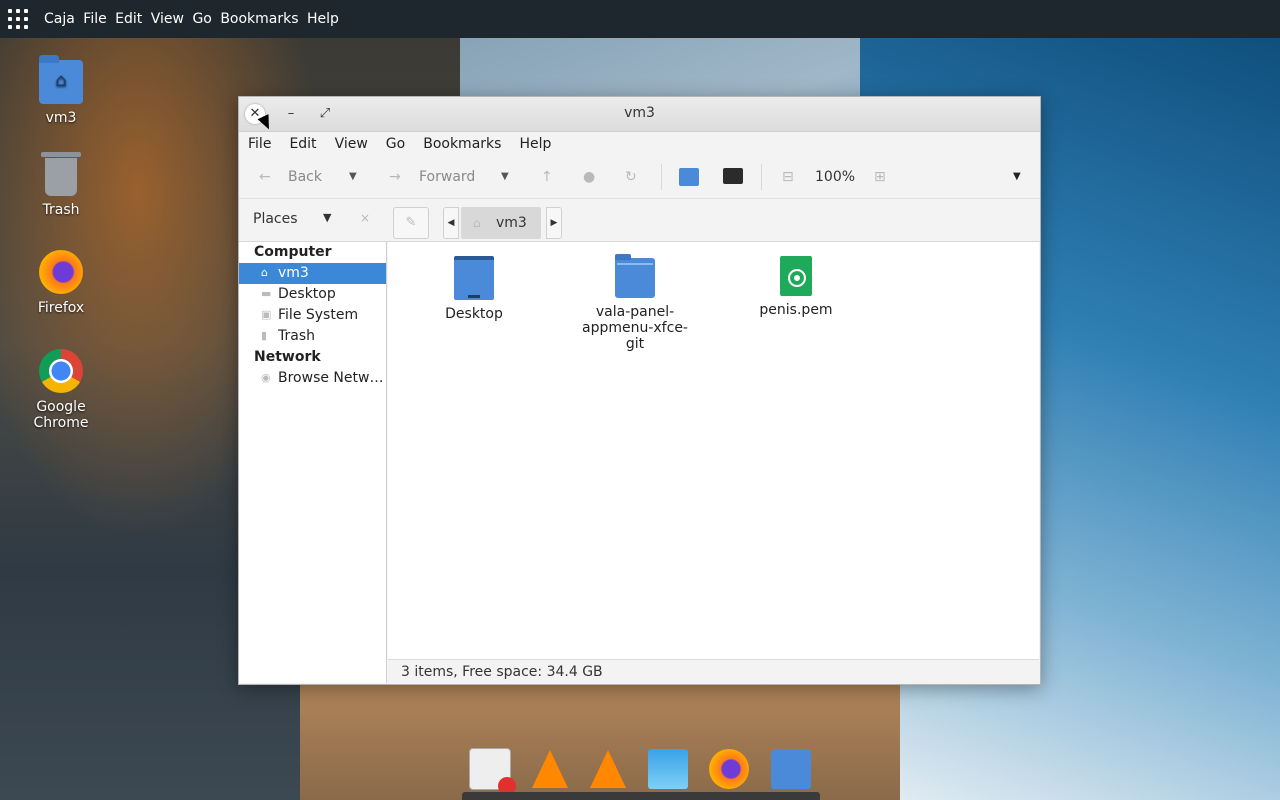  I want to click on status-text: 3 items, Free space: 34.4 GB, so click(502, 672).